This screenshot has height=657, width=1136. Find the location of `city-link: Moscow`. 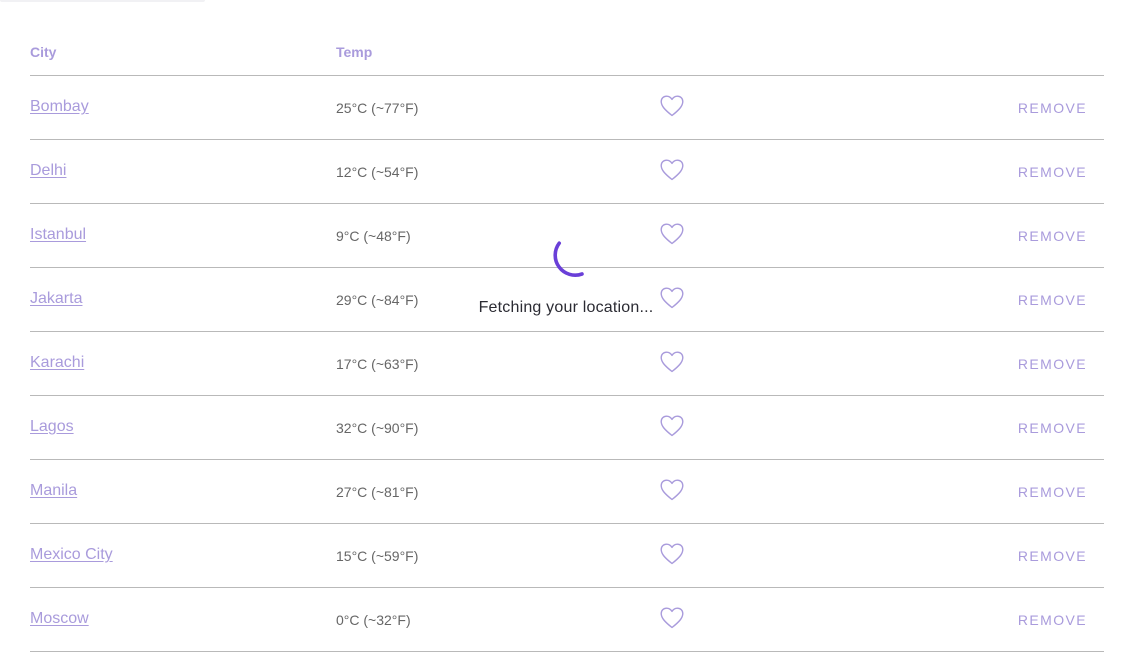

city-link: Moscow is located at coordinates (59, 619).